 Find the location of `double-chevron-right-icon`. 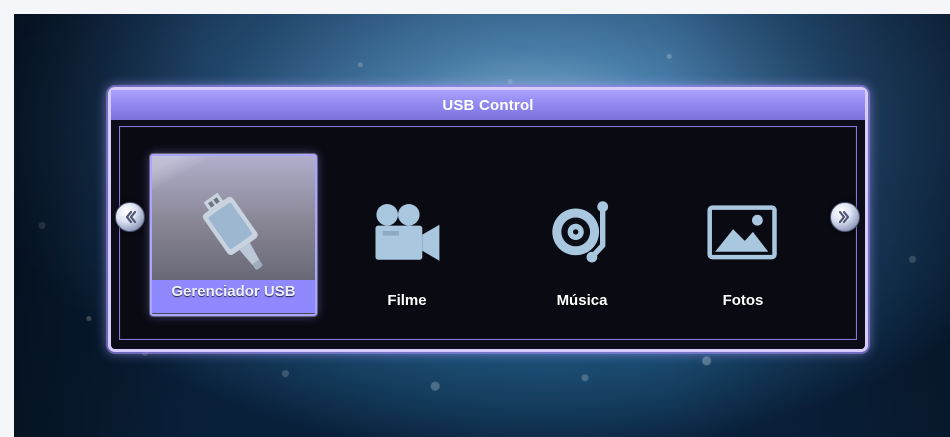

double-chevron-right-icon is located at coordinates (844, 217).